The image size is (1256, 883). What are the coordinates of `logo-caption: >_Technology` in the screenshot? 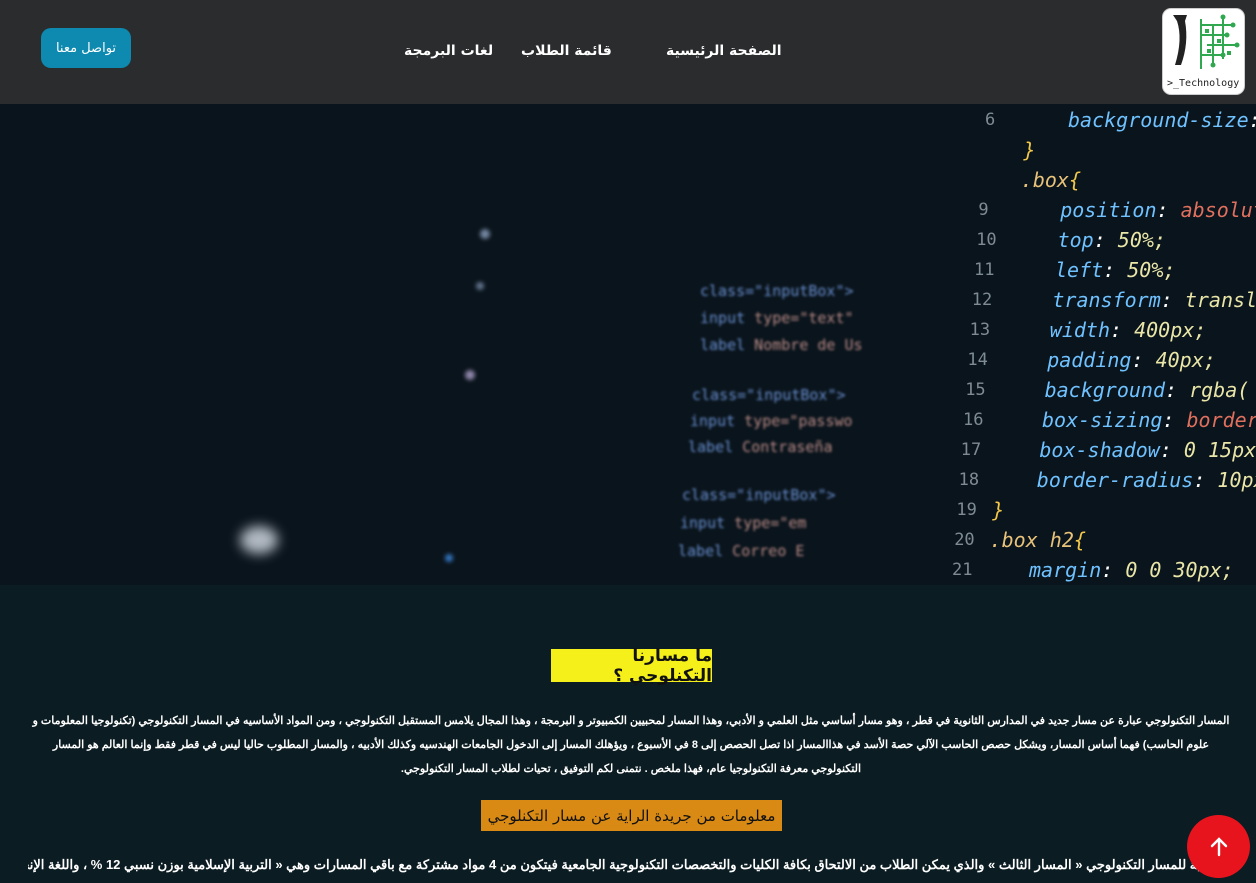 It's located at (1203, 83).